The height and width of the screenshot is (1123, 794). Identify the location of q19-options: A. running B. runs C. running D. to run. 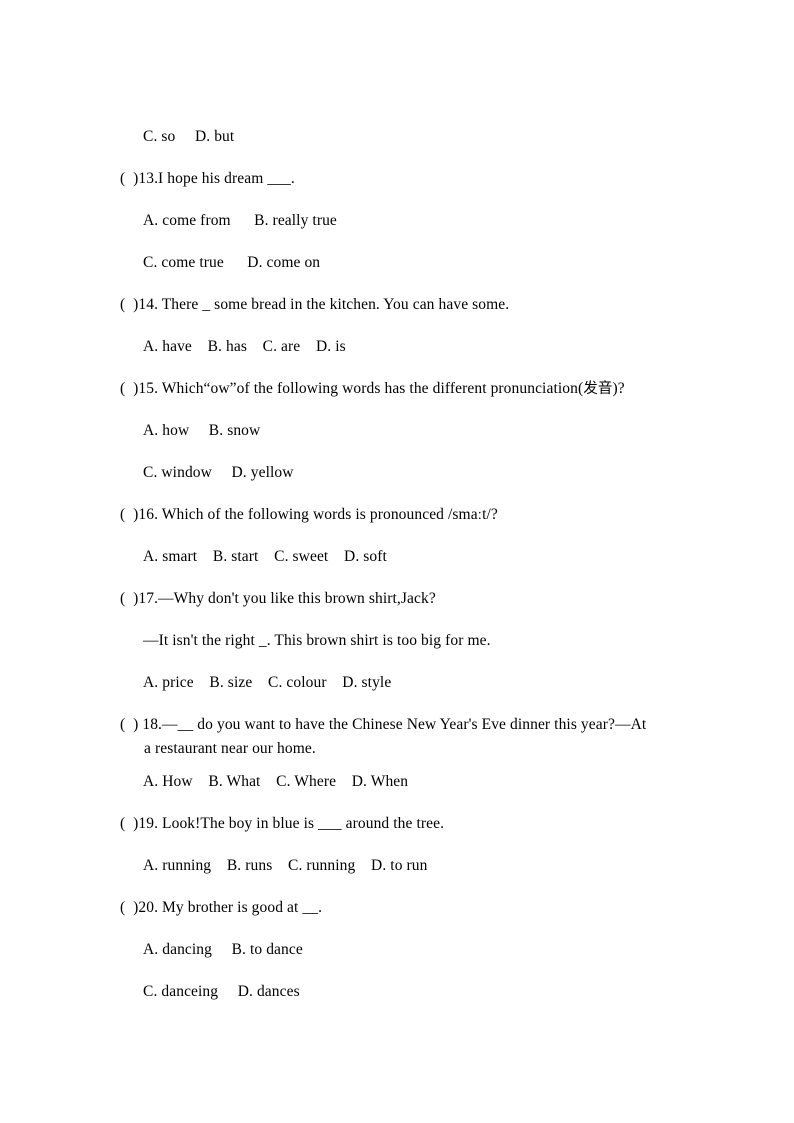
(285, 865).